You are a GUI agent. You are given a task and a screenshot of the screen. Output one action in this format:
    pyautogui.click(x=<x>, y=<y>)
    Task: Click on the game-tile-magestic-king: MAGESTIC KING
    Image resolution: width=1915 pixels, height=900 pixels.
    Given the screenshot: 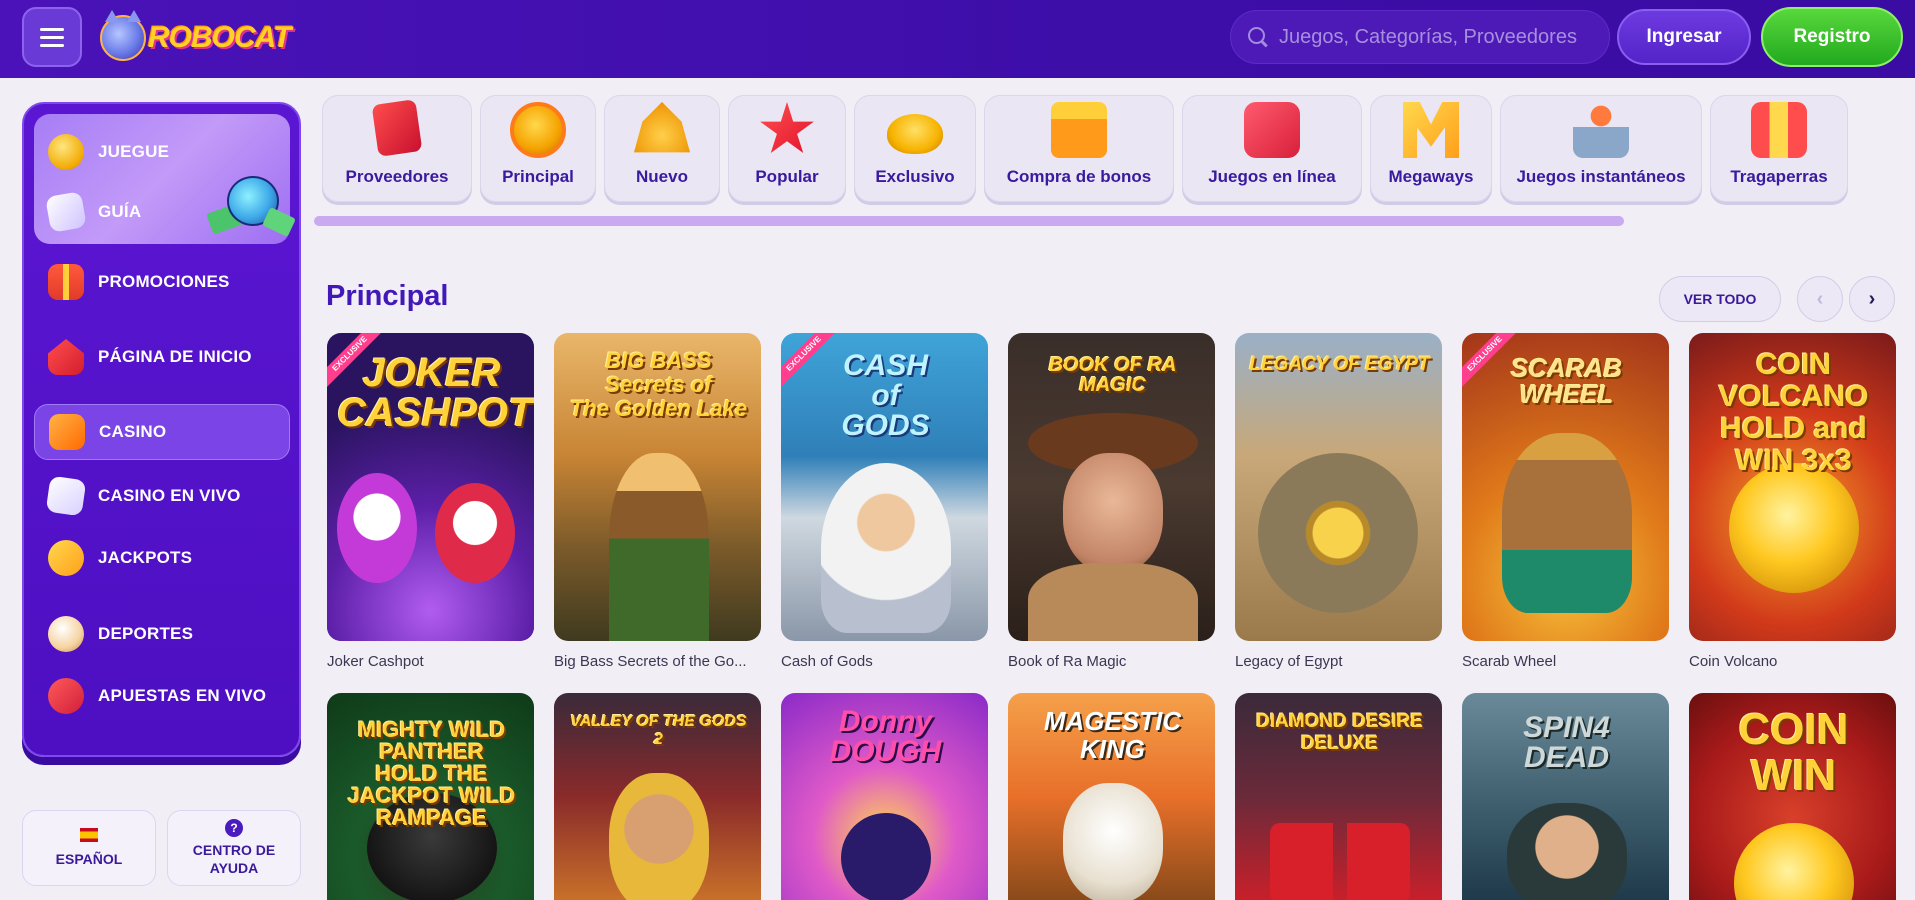 What is the action you would take?
    pyautogui.click(x=1111, y=796)
    